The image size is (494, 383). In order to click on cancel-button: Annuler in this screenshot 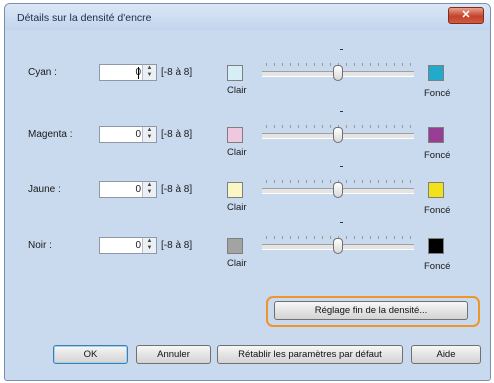, I will do `click(173, 354)`.